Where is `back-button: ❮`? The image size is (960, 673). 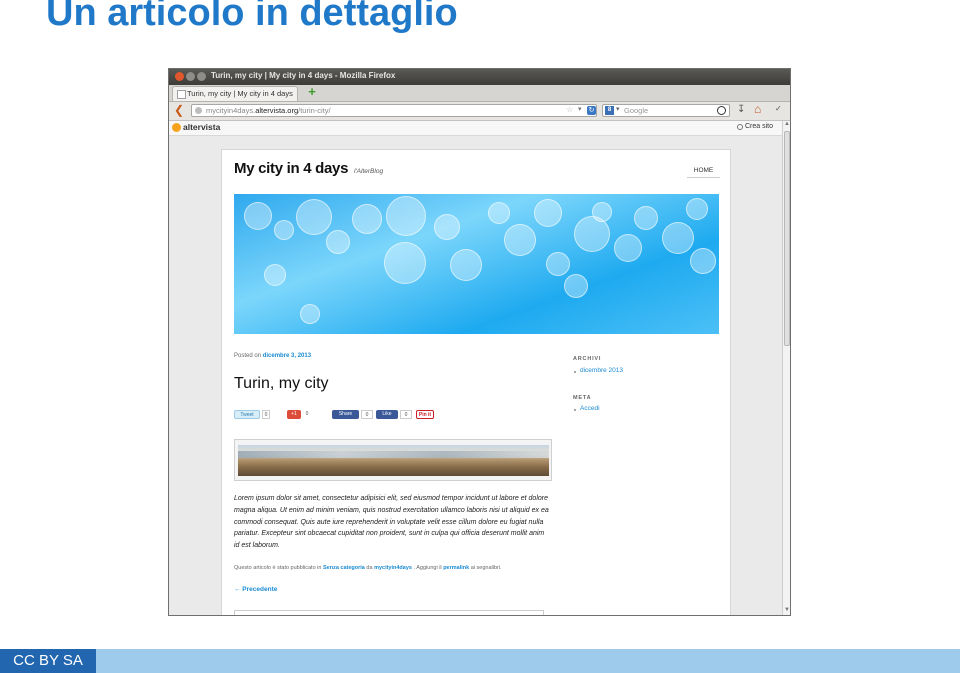 back-button: ❮ is located at coordinates (179, 110).